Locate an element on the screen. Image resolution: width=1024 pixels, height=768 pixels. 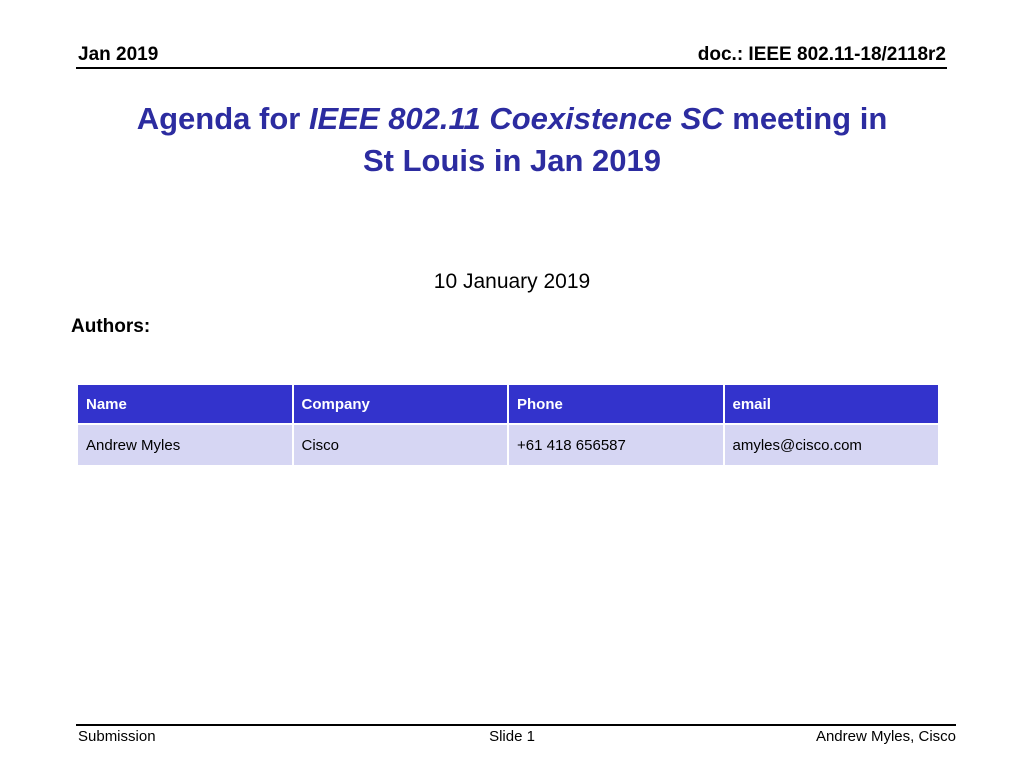
header-date: Jan 2019 is located at coordinates (118, 54).